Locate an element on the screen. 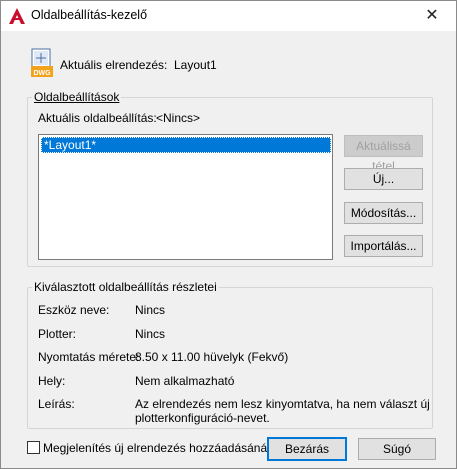 Image resolution: width=457 pixels, height=469 pixels. plotter-value: Nincs is located at coordinates (150, 334).